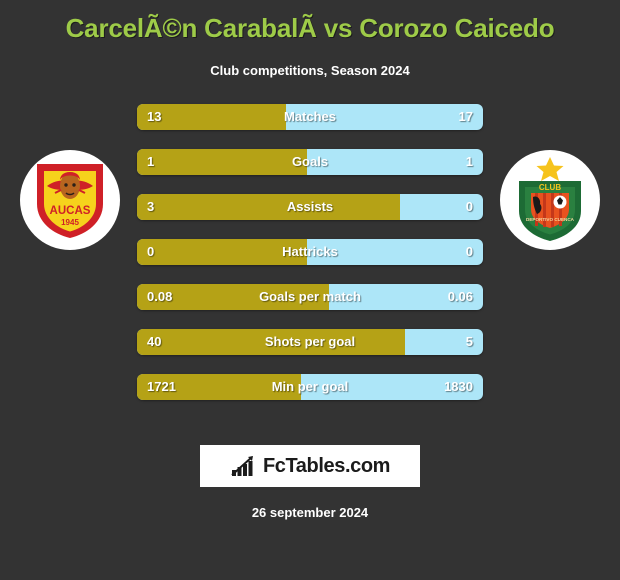 The width and height of the screenshot is (620, 580). What do you see at coordinates (310, 28) in the screenshot?
I see `page-title: CarcelÃ©n CarabalÃ­ vs Corozo Caicedo` at bounding box center [310, 28].